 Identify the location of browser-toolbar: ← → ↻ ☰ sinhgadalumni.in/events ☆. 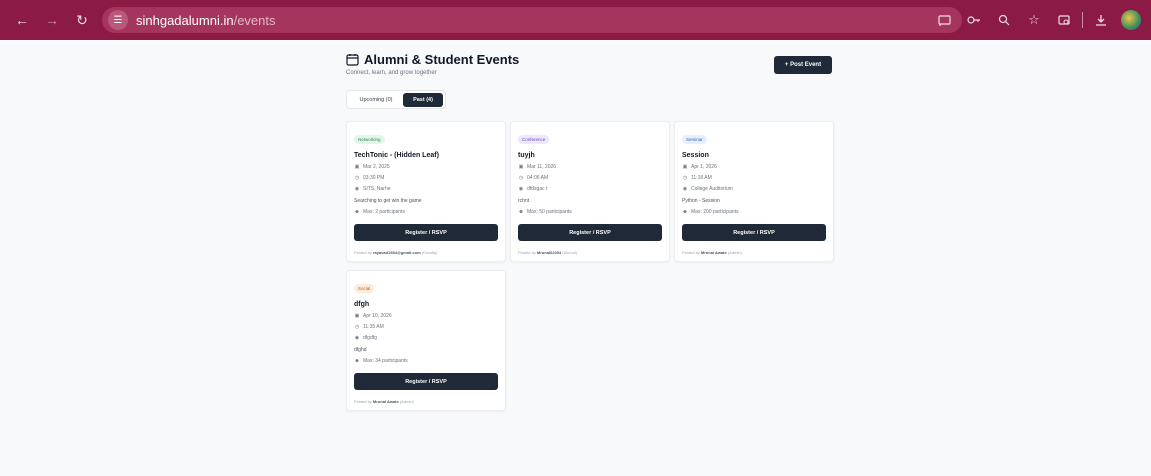
(575, 20).